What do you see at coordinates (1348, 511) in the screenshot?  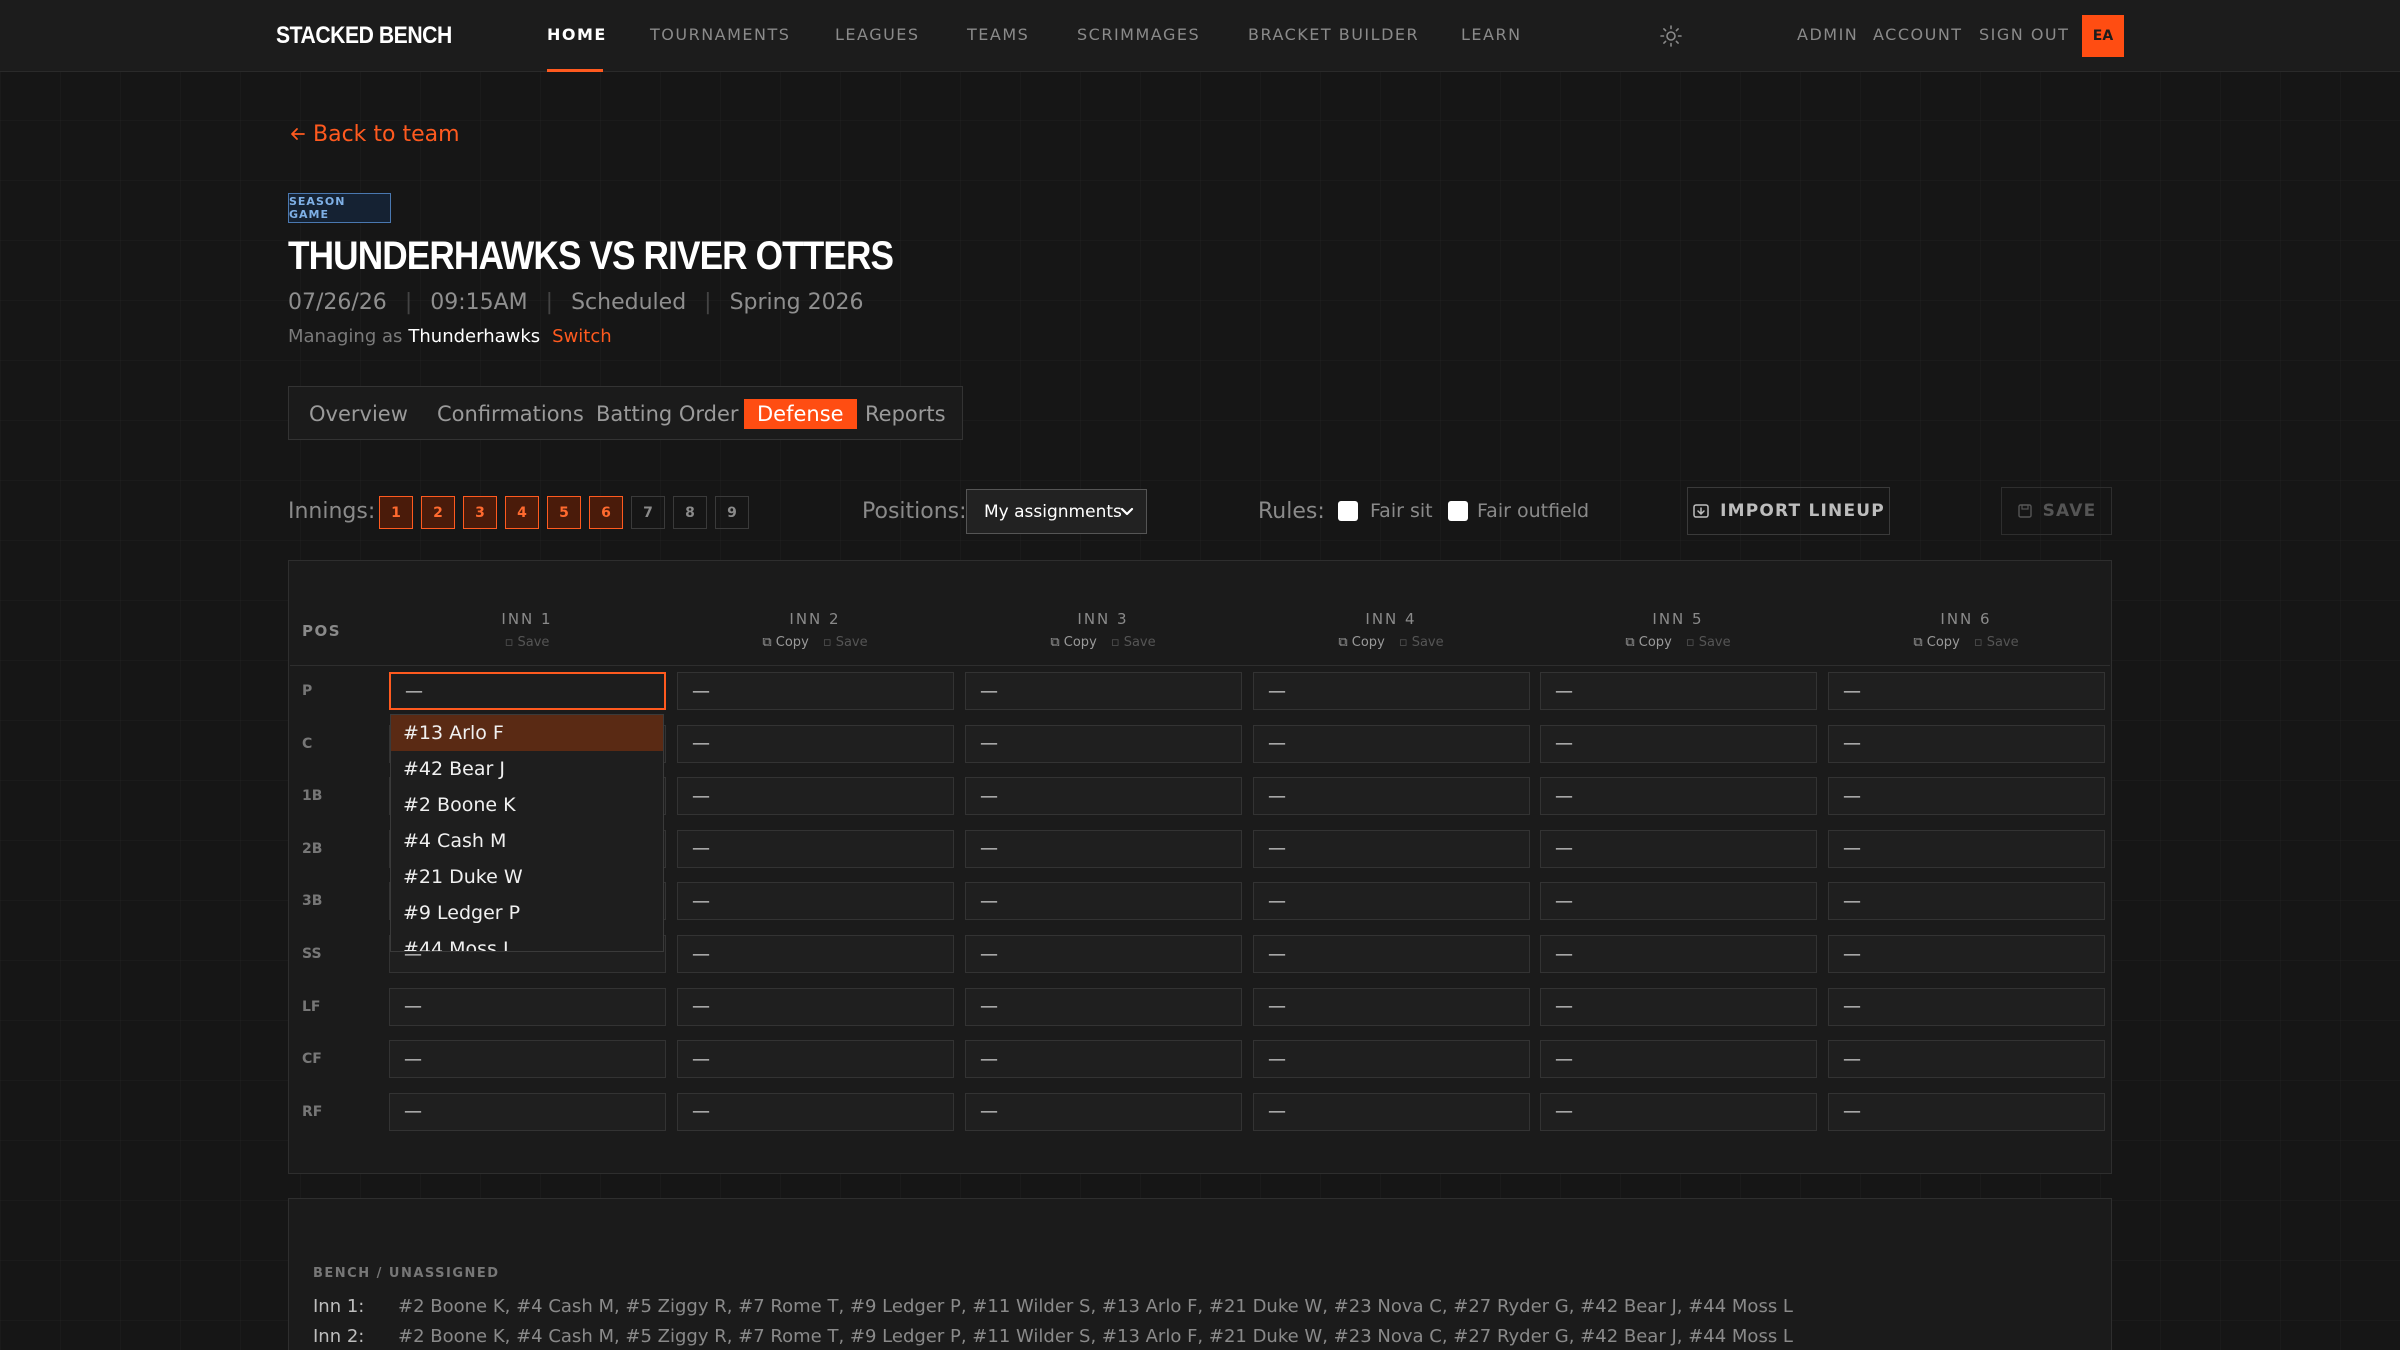 I see `fair-sit-checkbox` at bounding box center [1348, 511].